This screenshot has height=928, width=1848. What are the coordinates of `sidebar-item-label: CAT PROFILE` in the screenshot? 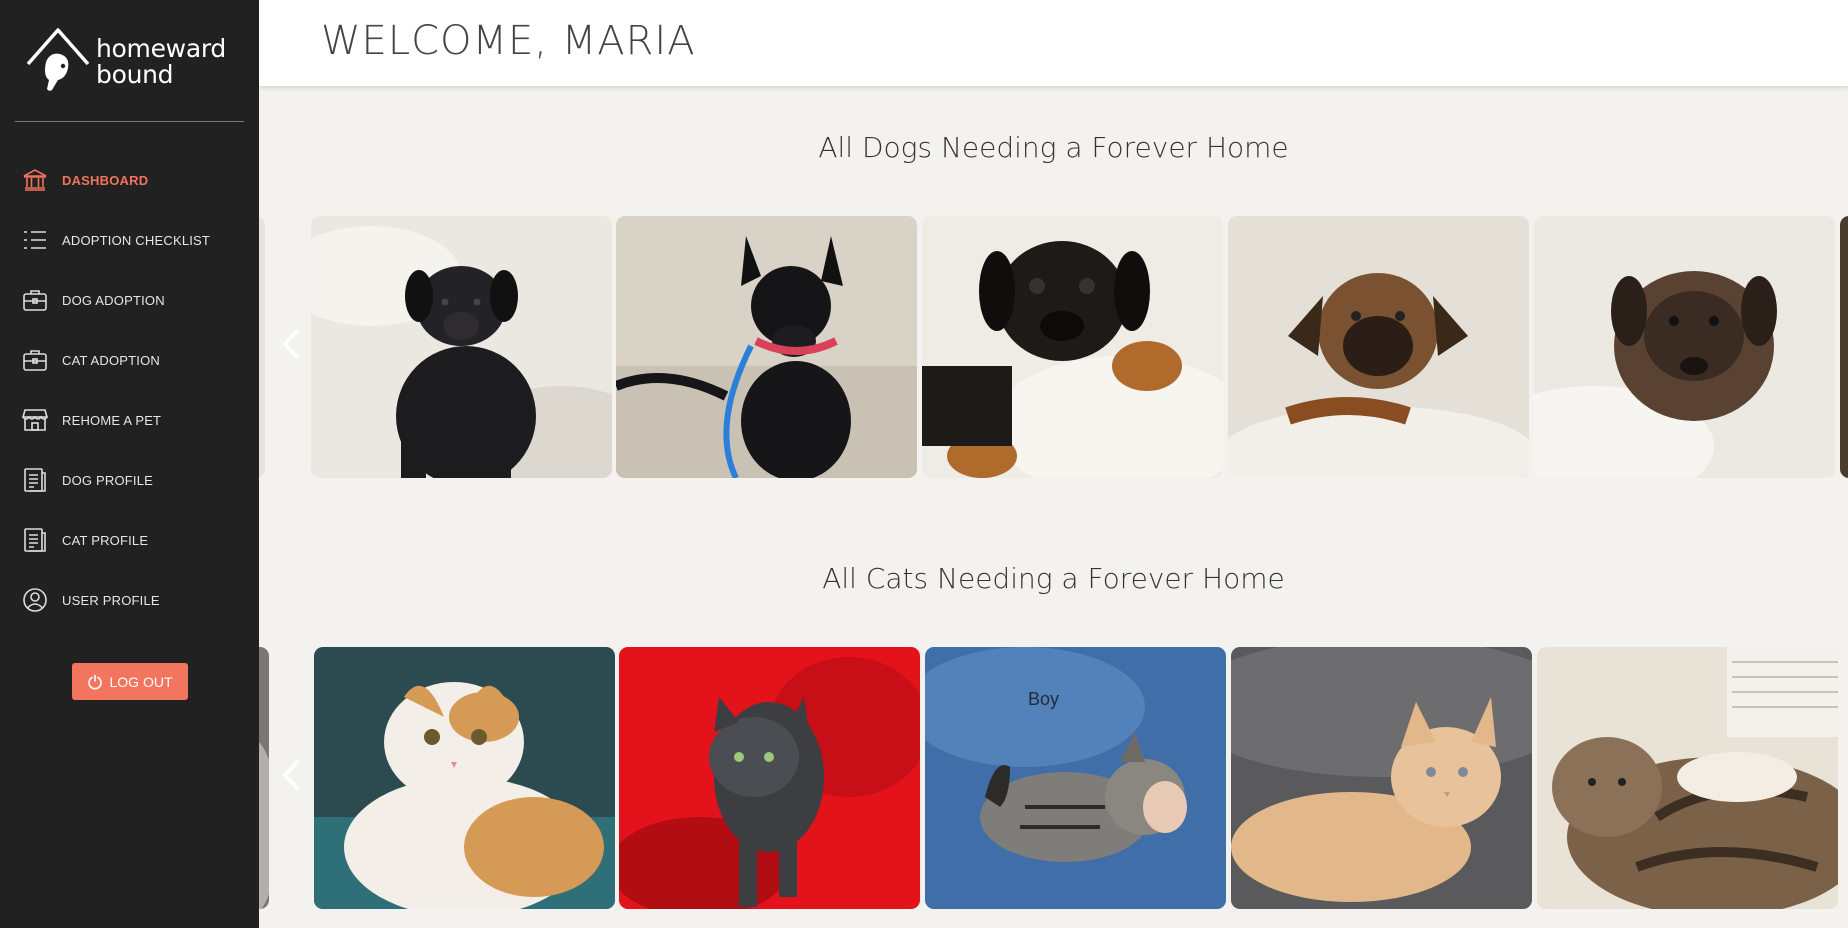 It's located at (105, 540).